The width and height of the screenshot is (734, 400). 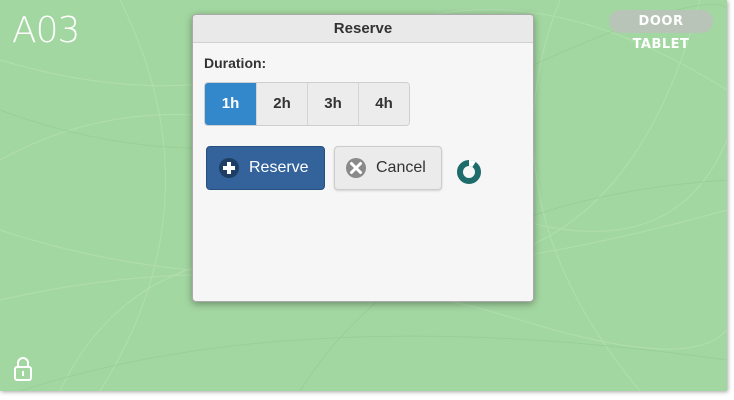 I want to click on plus-circle-icon, so click(x=229, y=168).